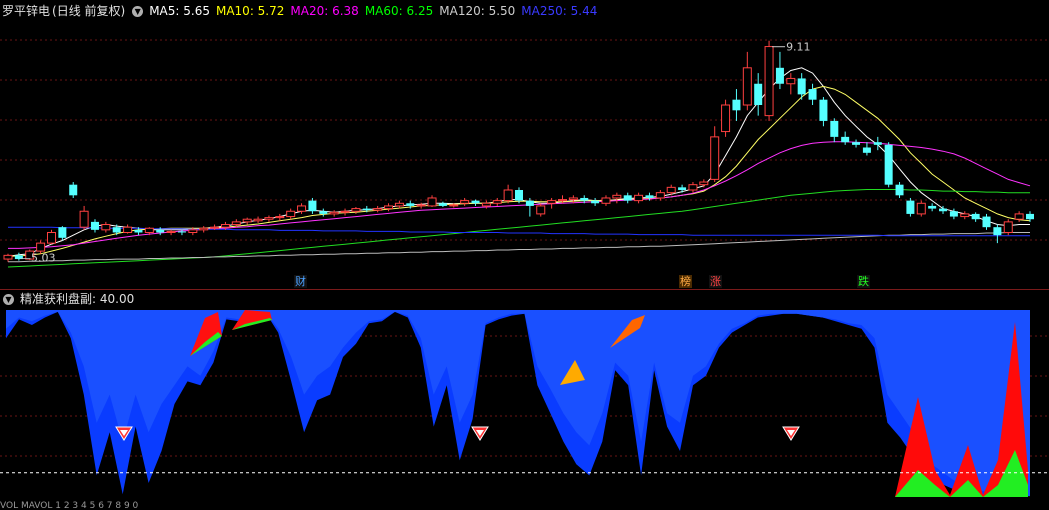 The height and width of the screenshot is (510, 1049). I want to click on event-marker-2: 涨, so click(715, 281).